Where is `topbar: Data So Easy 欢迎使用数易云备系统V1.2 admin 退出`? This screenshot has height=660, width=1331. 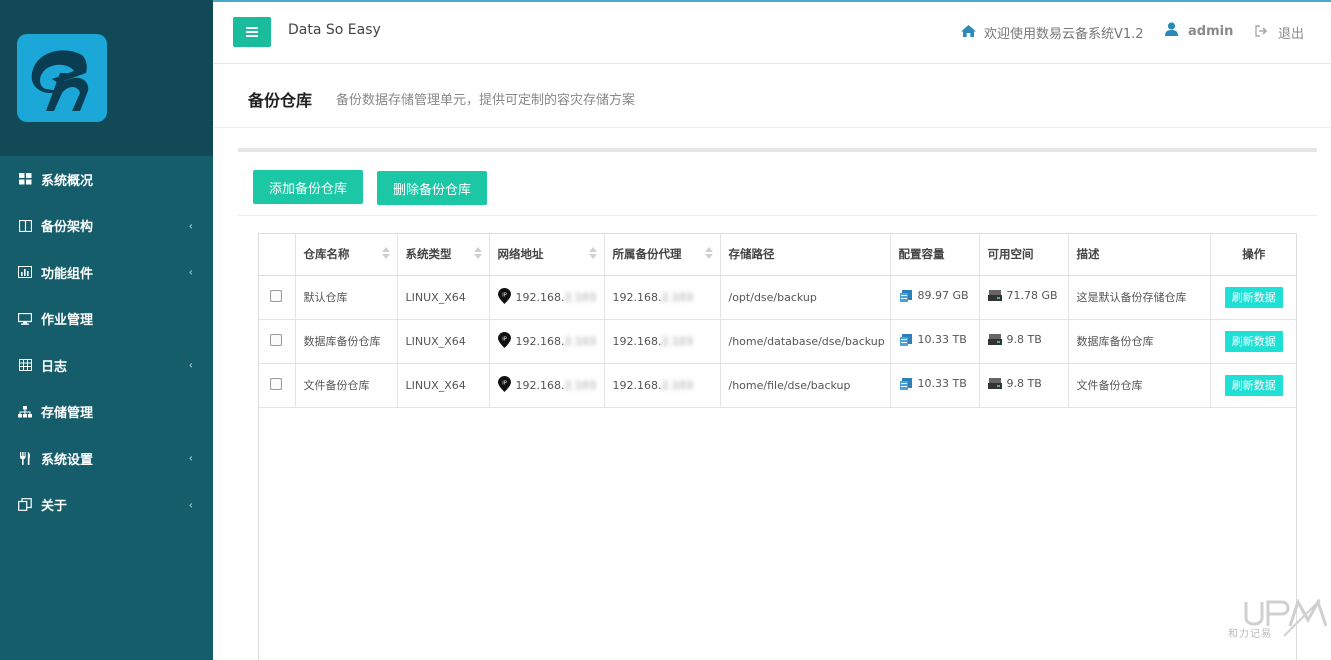 topbar: Data So Easy 欢迎使用数易云备系统V1.2 admin 退出 is located at coordinates (772, 32).